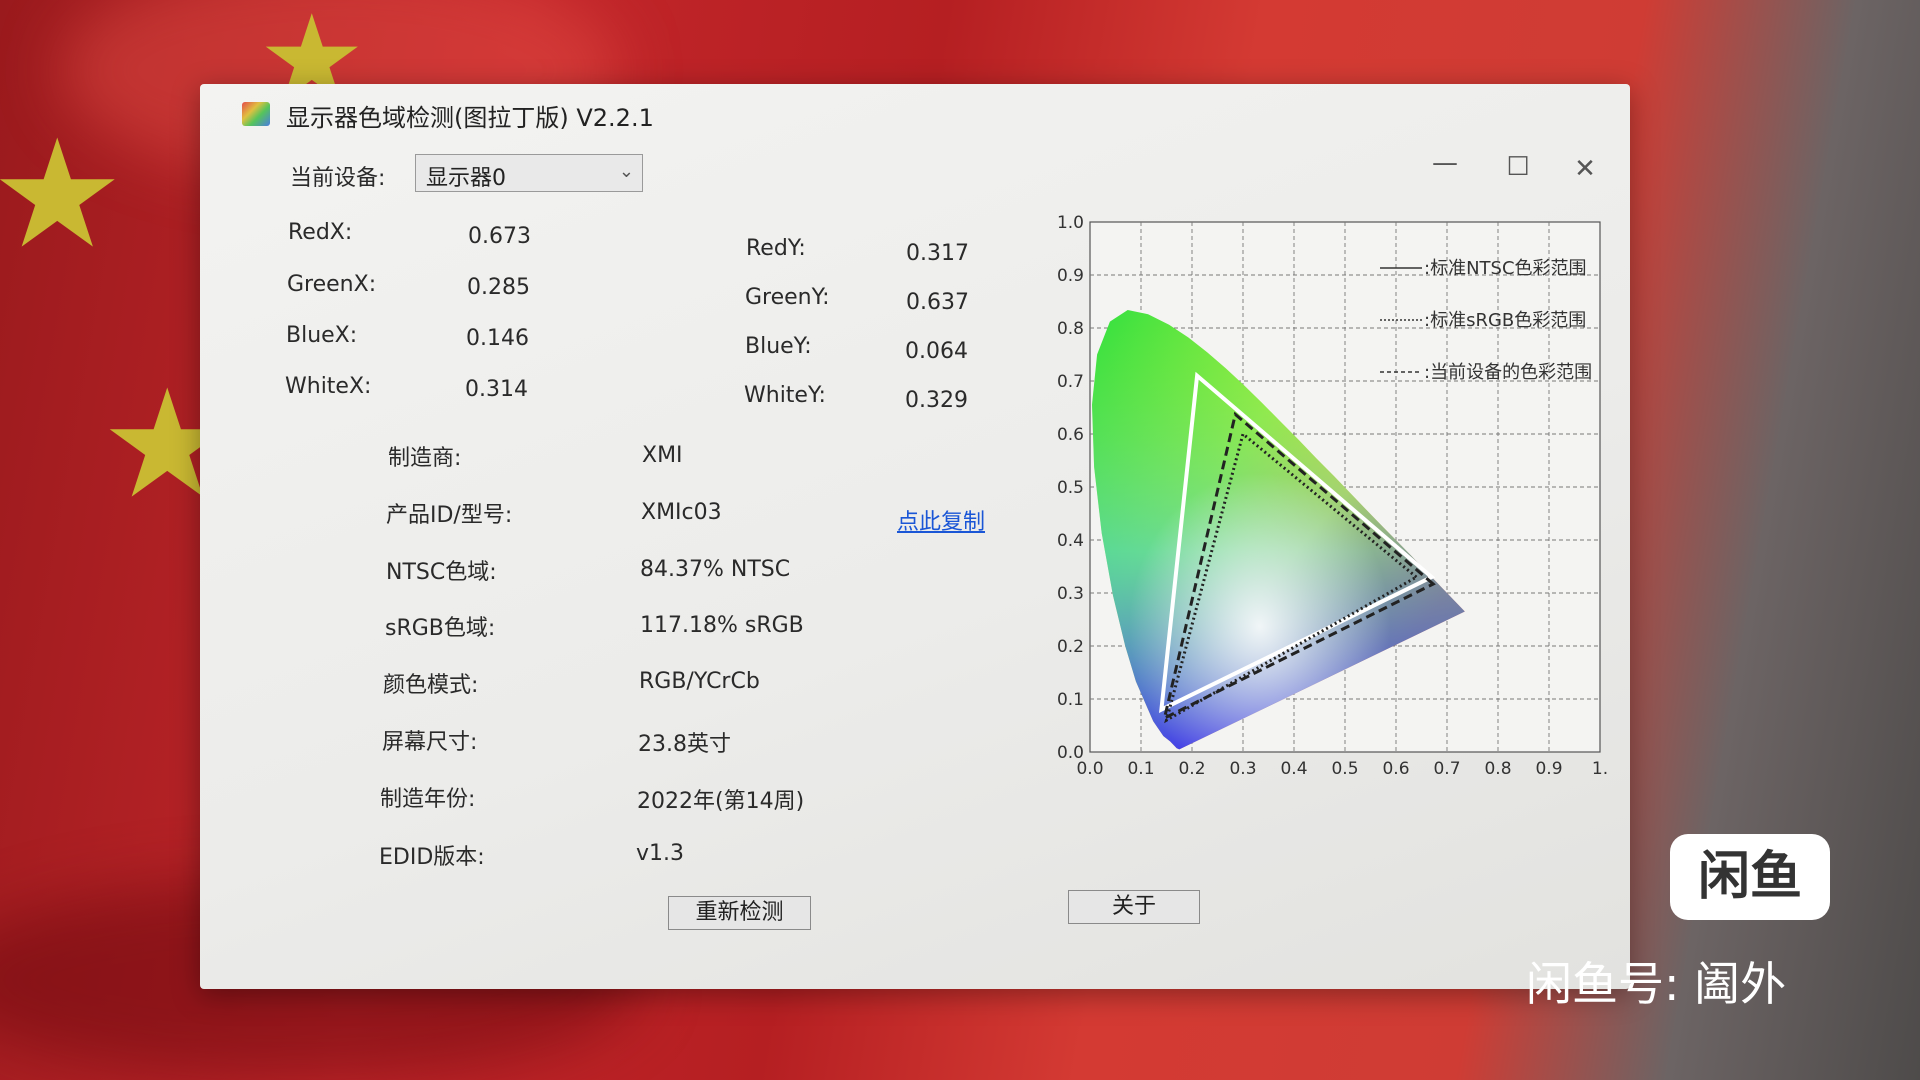 Image resolution: width=1920 pixels, height=1080 pixels. I want to click on color-mode-label: 颜色模式:, so click(431, 685).